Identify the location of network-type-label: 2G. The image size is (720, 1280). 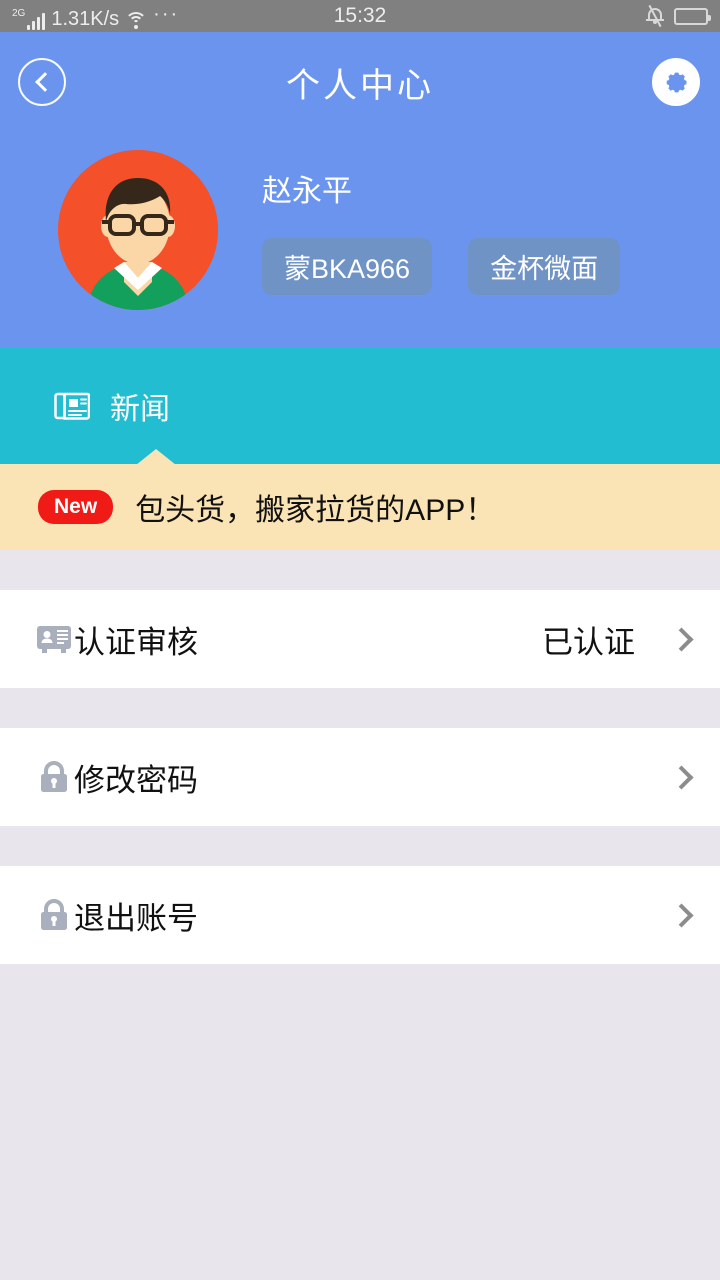
(19, 13).